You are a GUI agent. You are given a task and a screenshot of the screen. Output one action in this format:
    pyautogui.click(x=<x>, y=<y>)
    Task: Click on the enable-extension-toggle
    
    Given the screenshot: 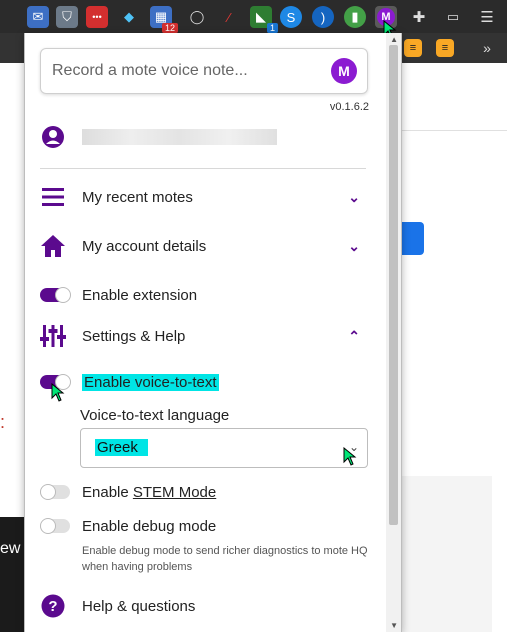 What is the action you would take?
    pyautogui.click(x=55, y=295)
    